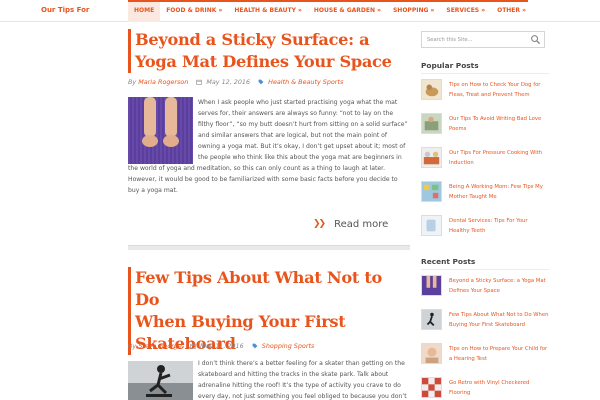 The image size is (600, 400). What do you see at coordinates (499, 124) in the screenshot?
I see `popular-post-link: Our Tips To Avoid Writing Bad Love Poems` at bounding box center [499, 124].